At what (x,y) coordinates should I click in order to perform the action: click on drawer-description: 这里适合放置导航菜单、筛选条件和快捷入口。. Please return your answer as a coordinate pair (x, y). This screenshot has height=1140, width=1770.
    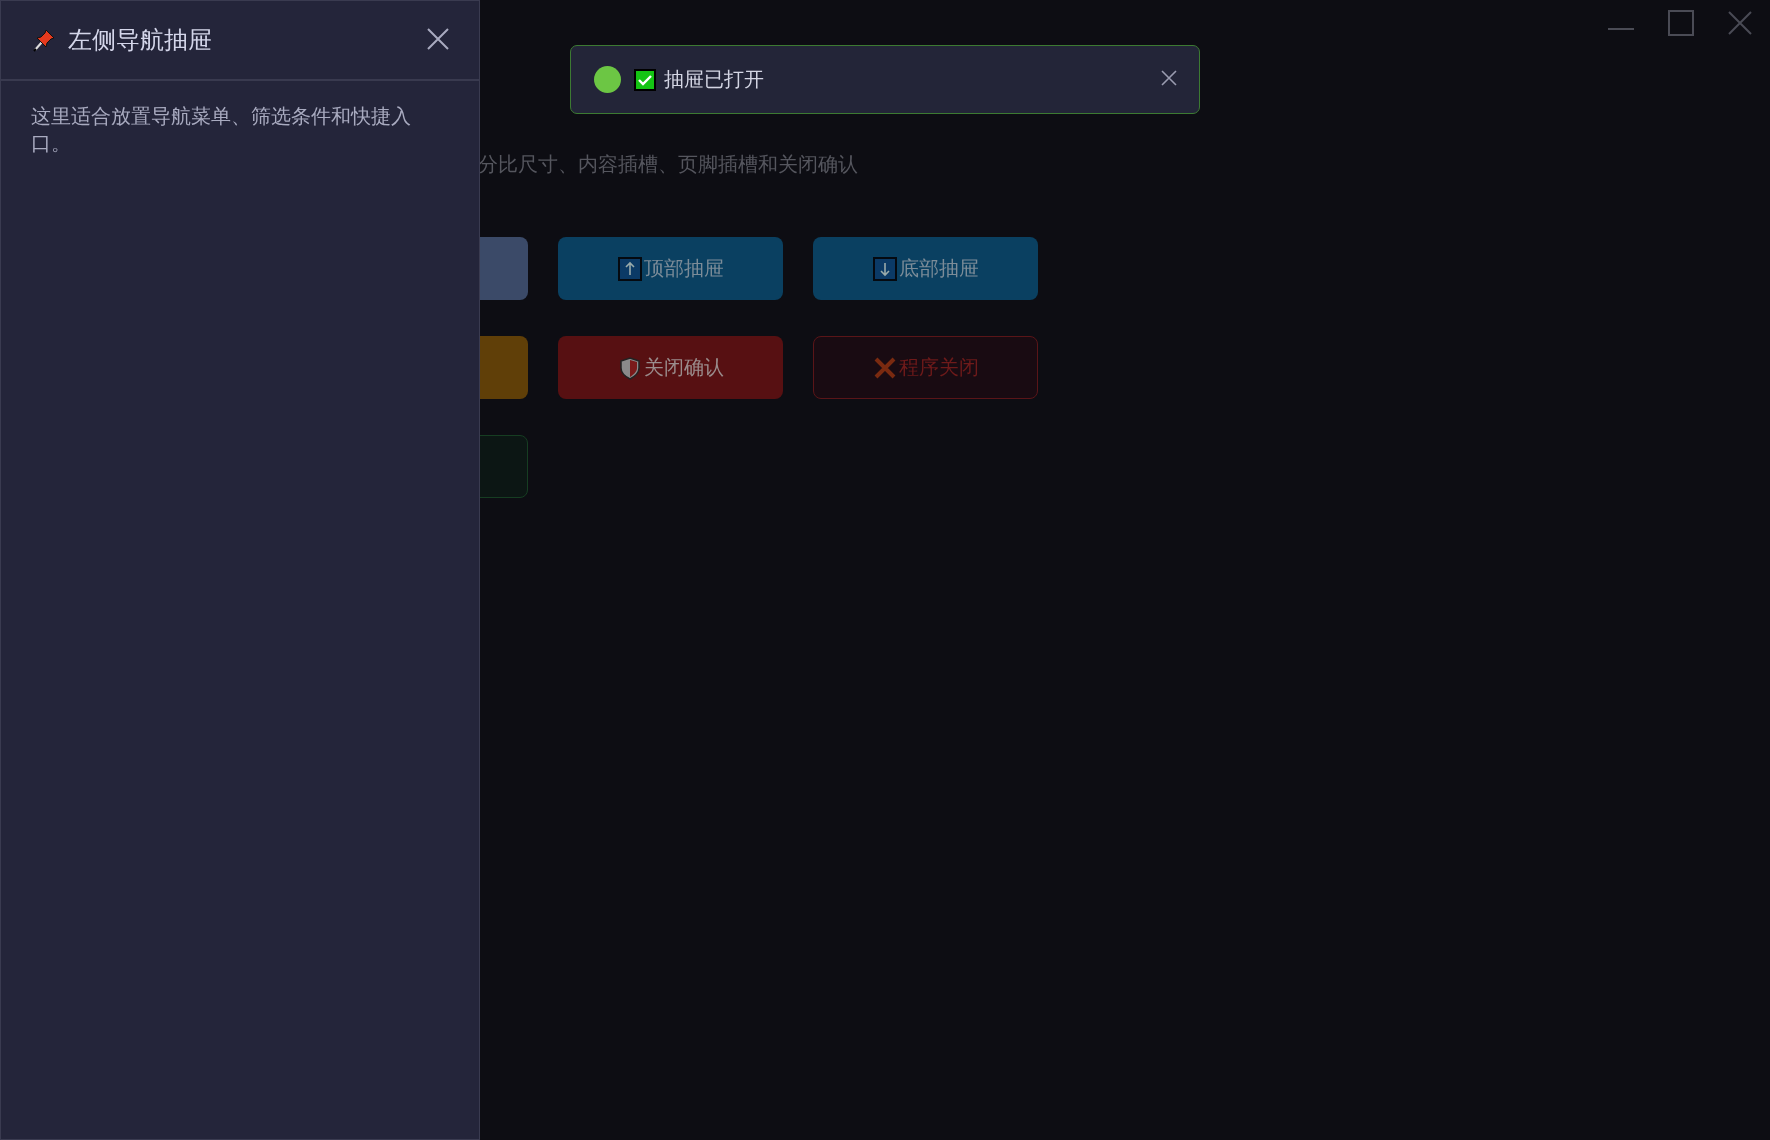
    Looking at the image, I should click on (221, 130).